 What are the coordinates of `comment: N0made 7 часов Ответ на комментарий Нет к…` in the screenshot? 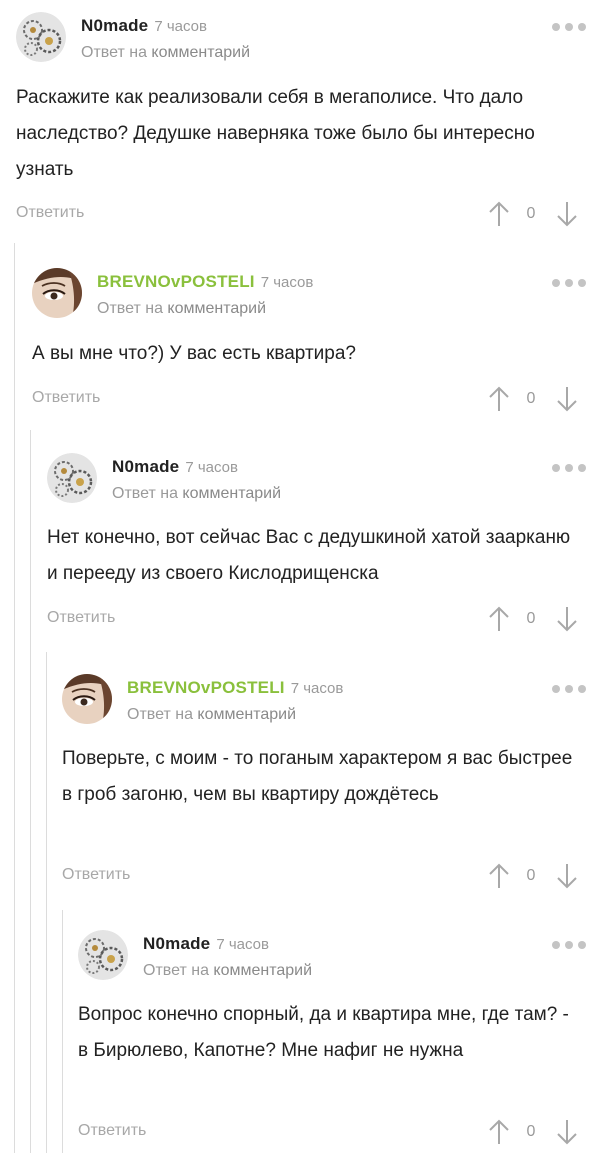 It's located at (323, 545).